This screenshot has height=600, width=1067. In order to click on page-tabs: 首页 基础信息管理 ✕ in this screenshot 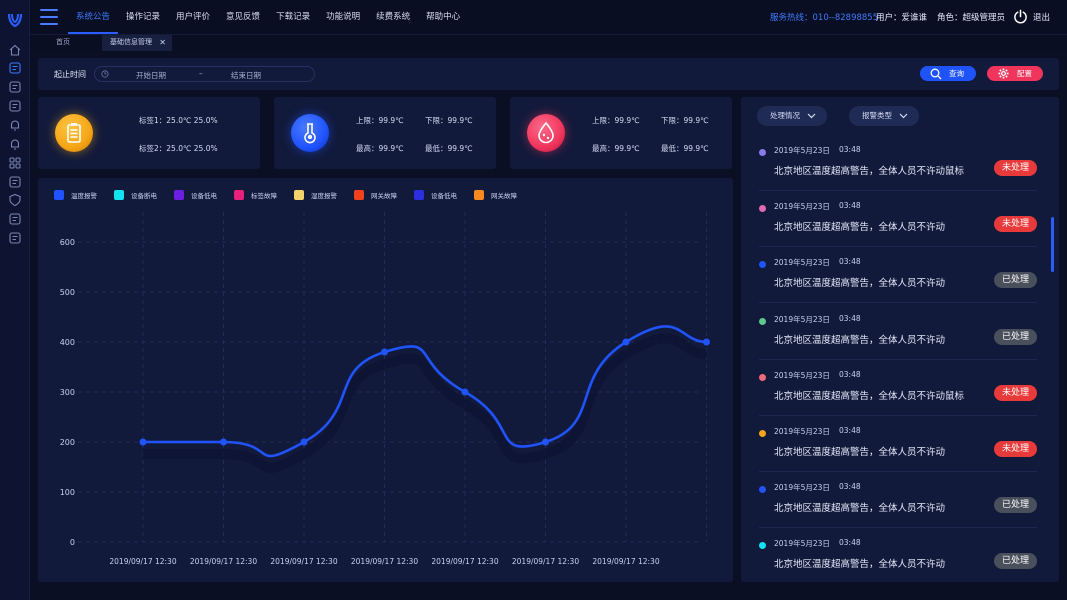, I will do `click(548, 42)`.